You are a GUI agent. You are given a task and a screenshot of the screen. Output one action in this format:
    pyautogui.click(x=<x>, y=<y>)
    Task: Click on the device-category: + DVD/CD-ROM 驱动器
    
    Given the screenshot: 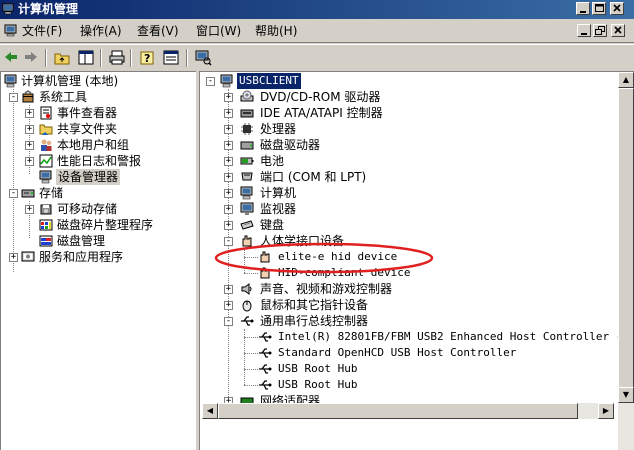 What is the action you would take?
    pyautogui.click(x=410, y=97)
    